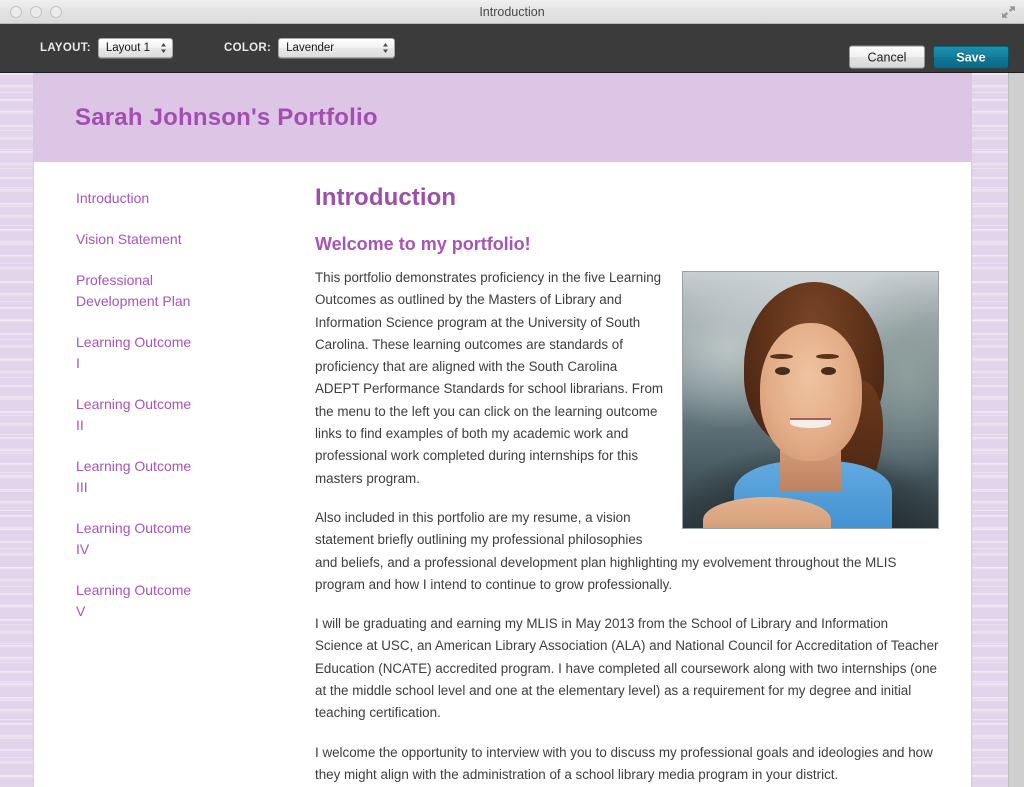  What do you see at coordinates (136, 477) in the screenshot?
I see `sidebar-item-learning-outcome-iii: Learning Outcome III` at bounding box center [136, 477].